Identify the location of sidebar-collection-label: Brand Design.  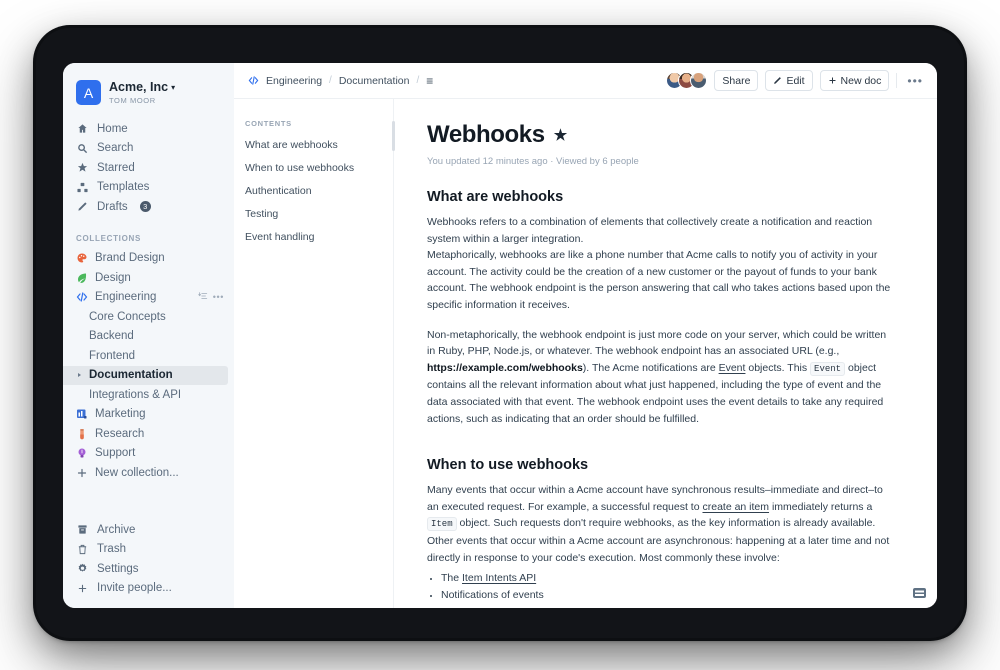
(130, 258).